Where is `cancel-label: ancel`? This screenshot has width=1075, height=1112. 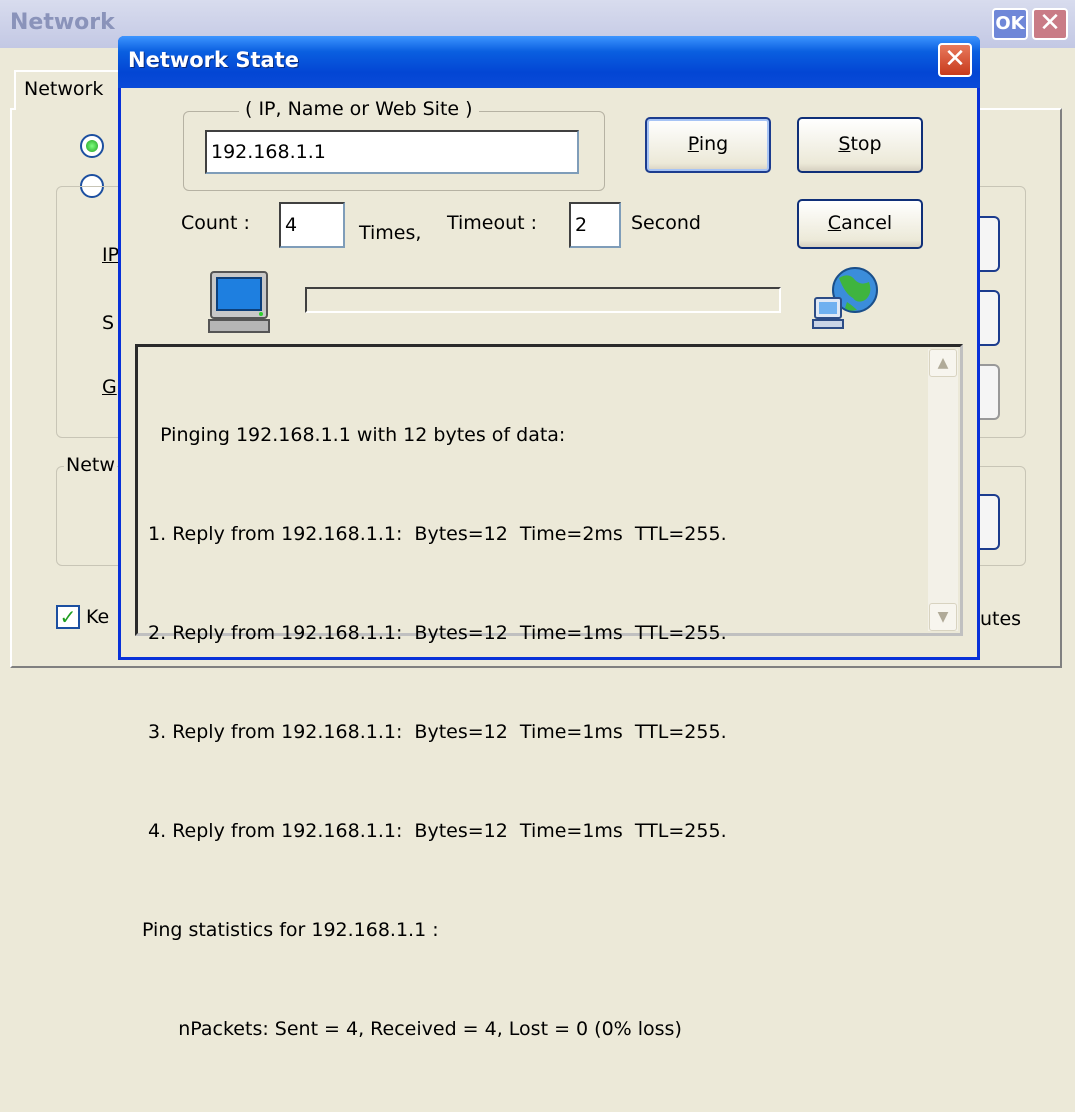 cancel-label: ancel is located at coordinates (867, 223).